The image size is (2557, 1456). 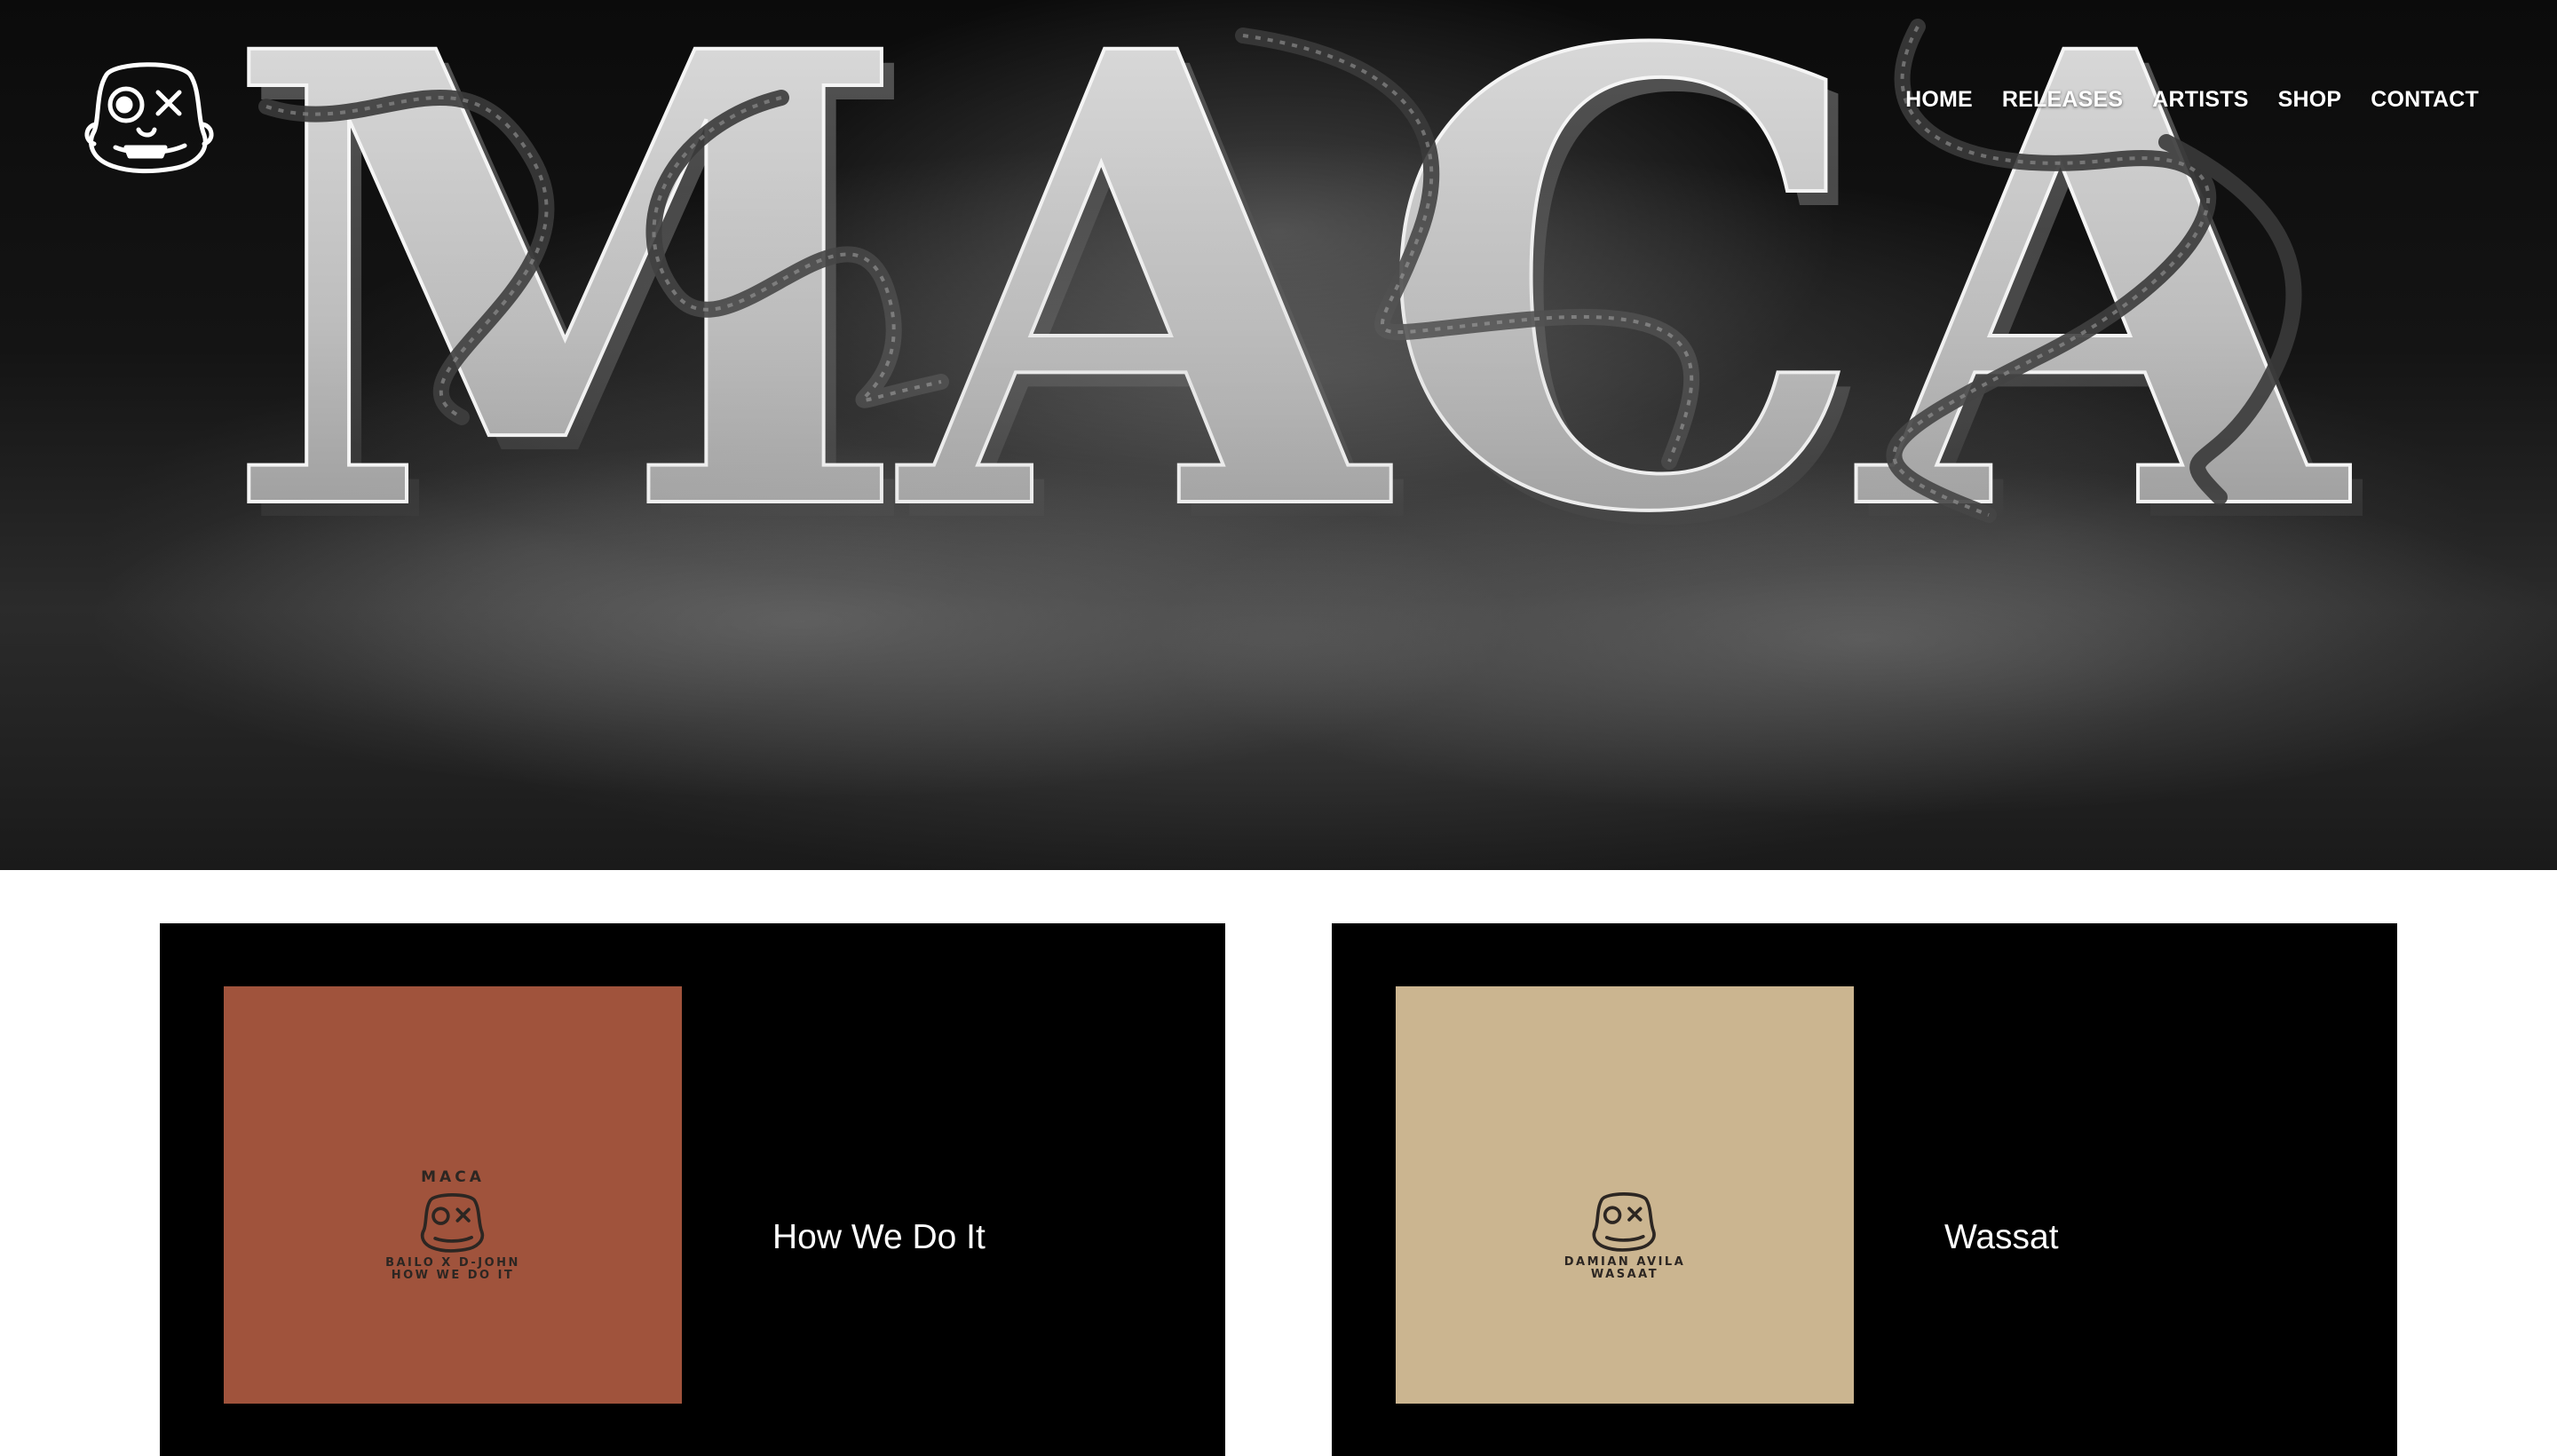 I want to click on cover-label-credits: DAMIAN AVILA WASAAT, so click(x=1624, y=1268).